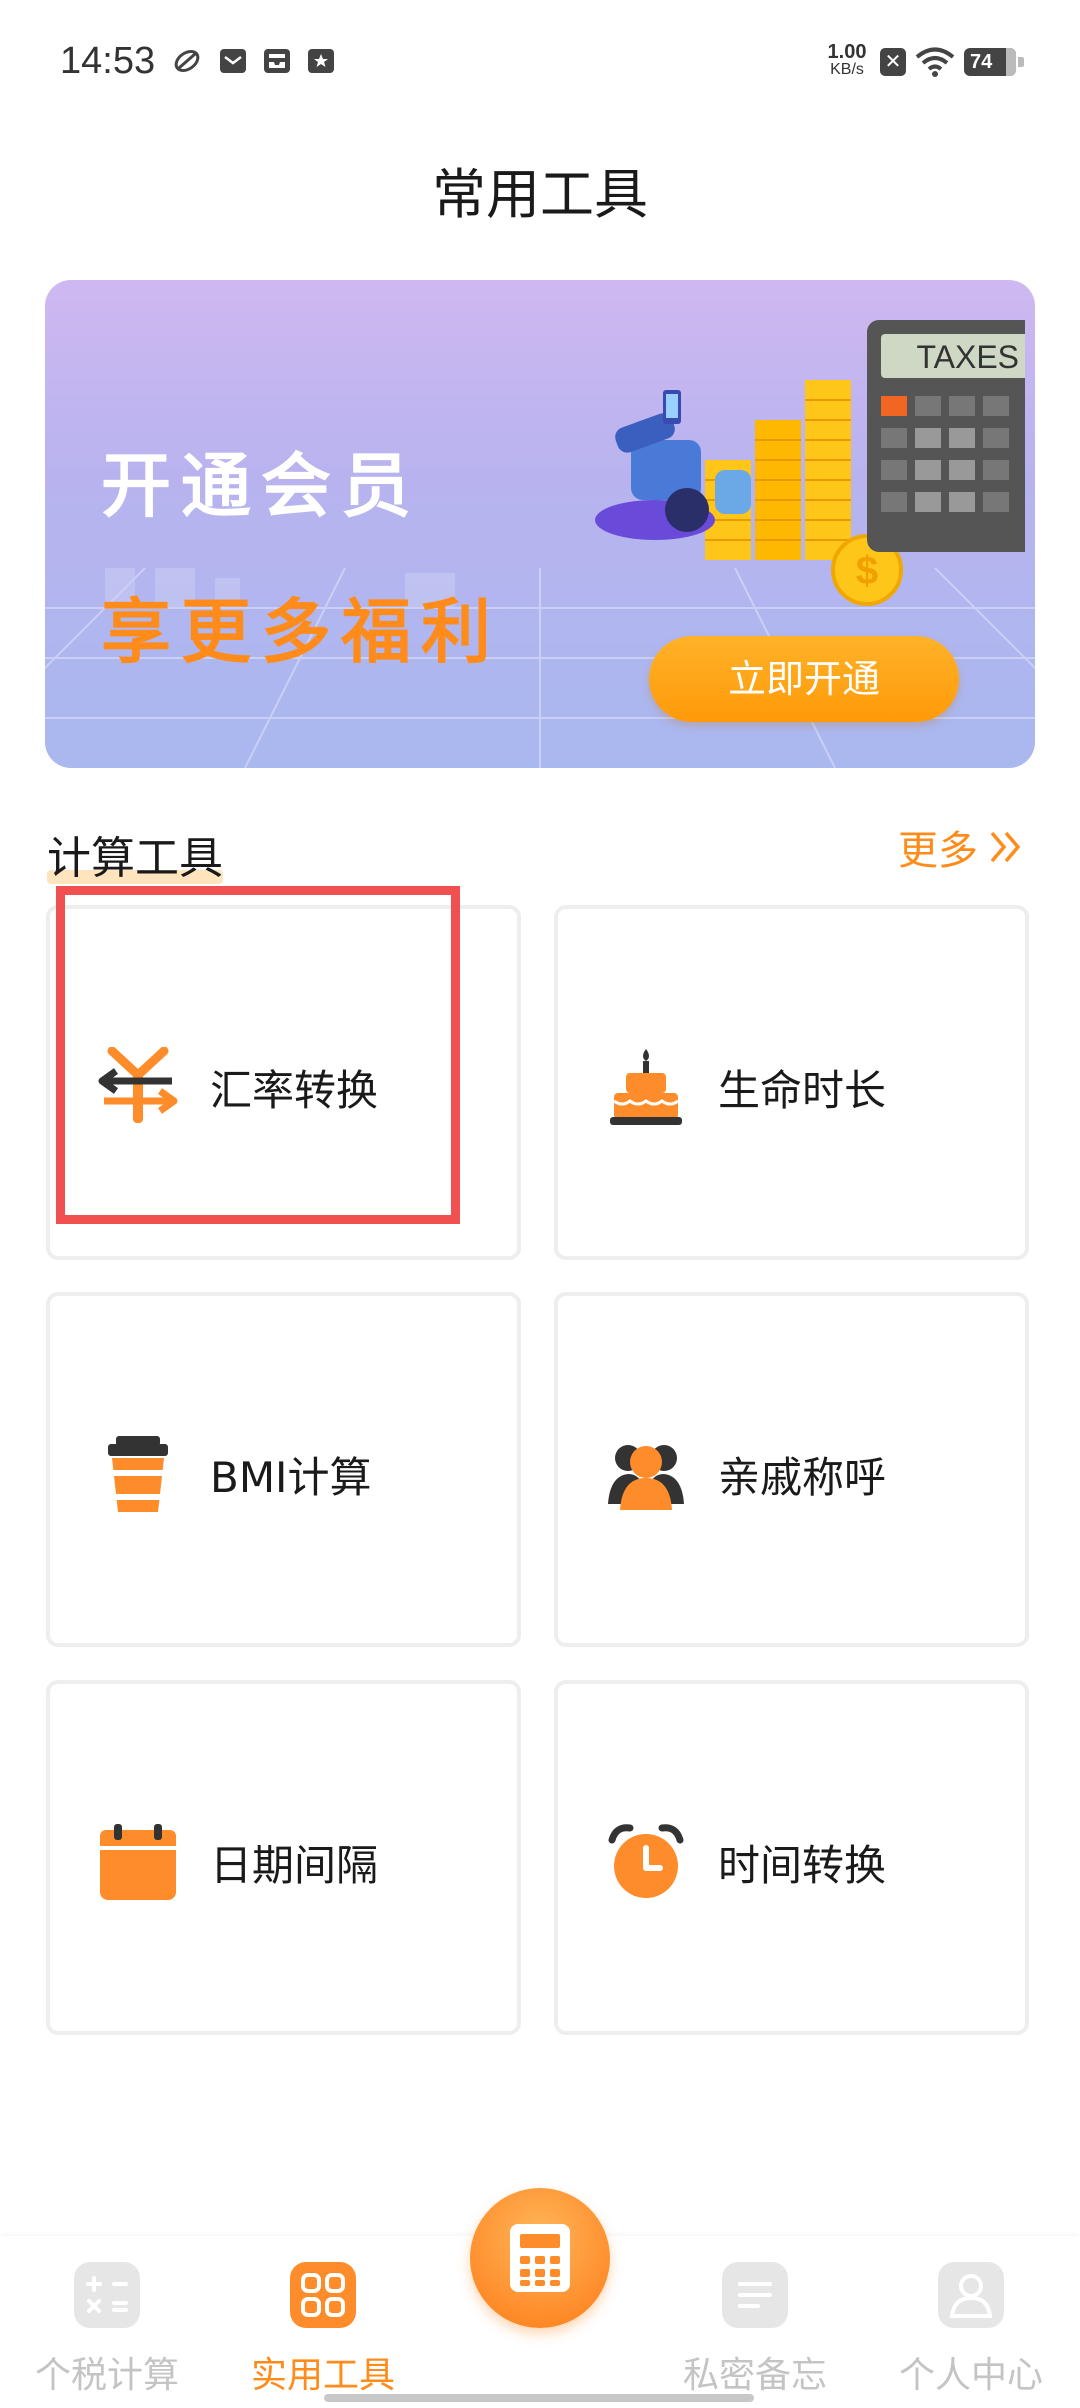 The height and width of the screenshot is (2408, 1080). Describe the element at coordinates (981, 62) in the screenshot. I see `battery-level: 74` at that location.